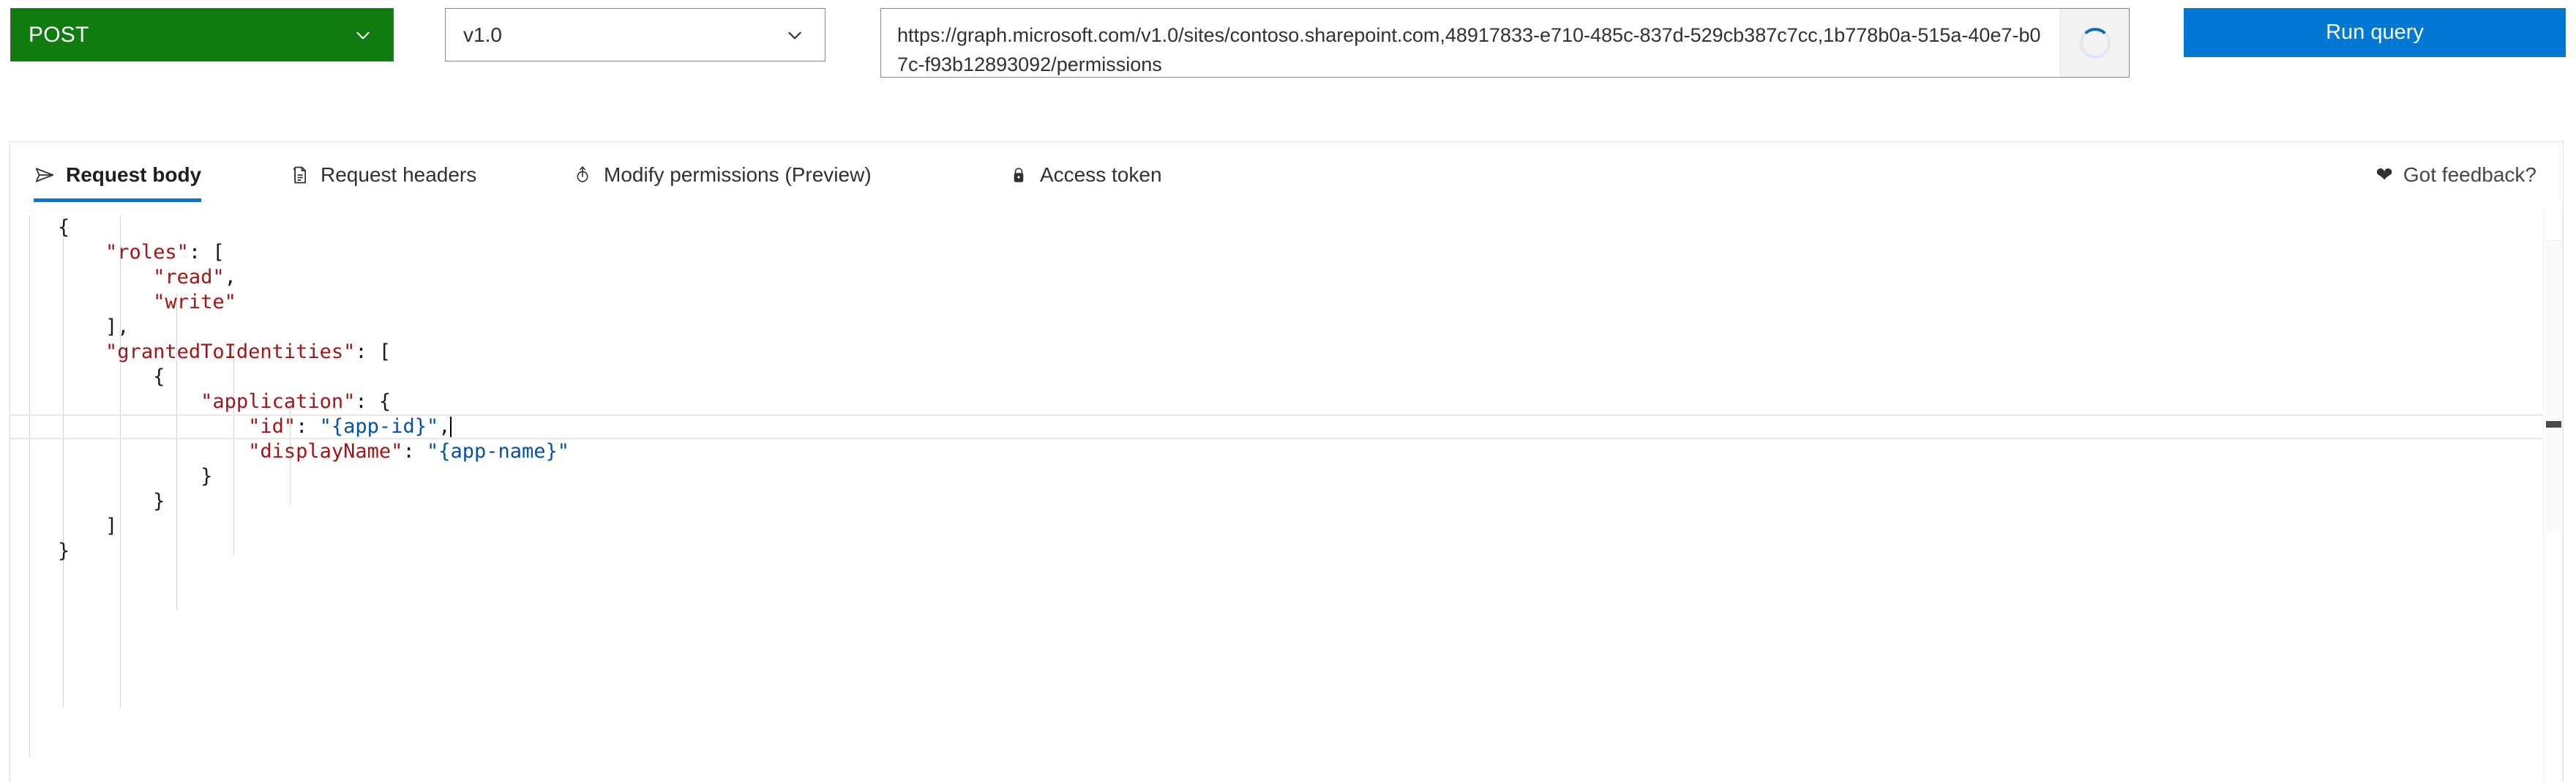 The height and width of the screenshot is (782, 2576). What do you see at coordinates (299, 175) in the screenshot?
I see `document-icon` at bounding box center [299, 175].